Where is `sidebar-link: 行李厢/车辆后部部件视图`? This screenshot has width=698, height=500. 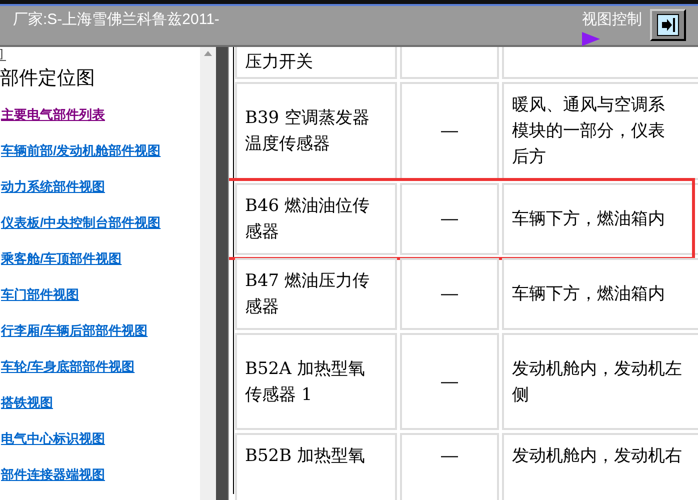
sidebar-link: 行李厢/车辆后部部件视图 is located at coordinates (74, 331).